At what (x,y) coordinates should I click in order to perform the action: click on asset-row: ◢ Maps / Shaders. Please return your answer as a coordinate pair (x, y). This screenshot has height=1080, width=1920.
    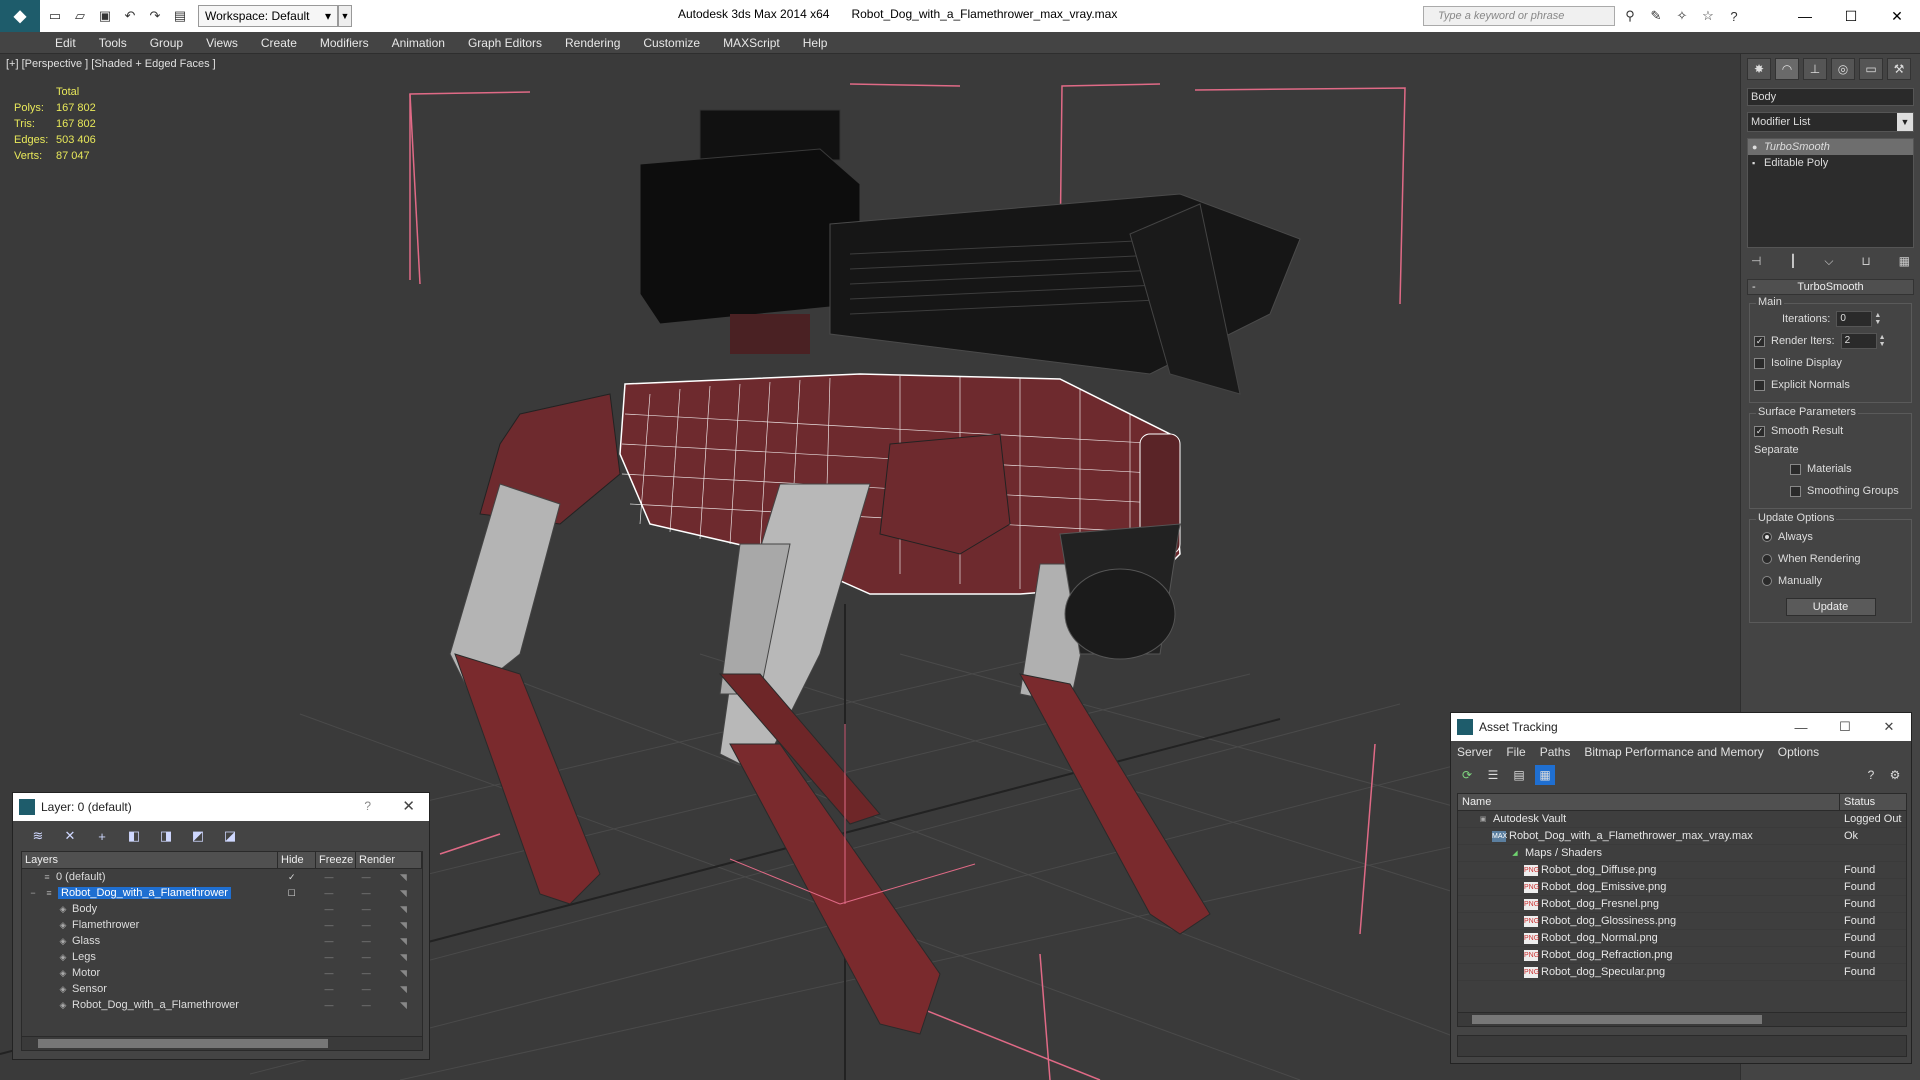
    Looking at the image, I should click on (1682, 853).